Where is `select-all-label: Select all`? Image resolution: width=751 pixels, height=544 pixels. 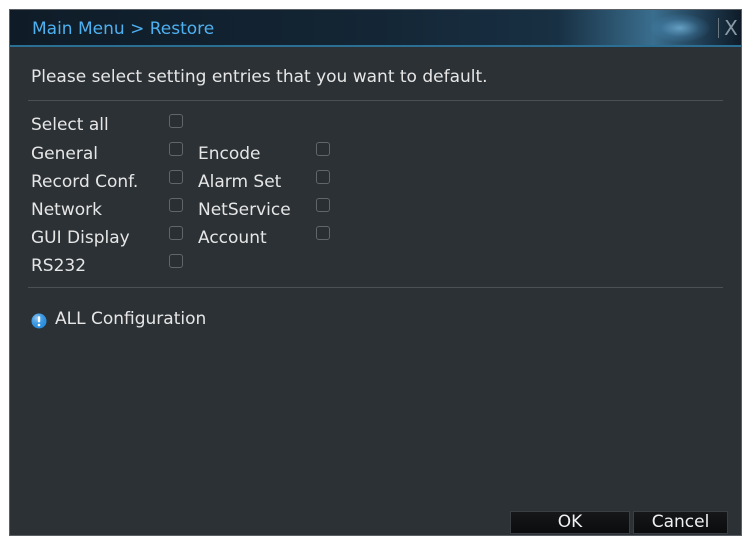 select-all-label: Select all is located at coordinates (70, 125).